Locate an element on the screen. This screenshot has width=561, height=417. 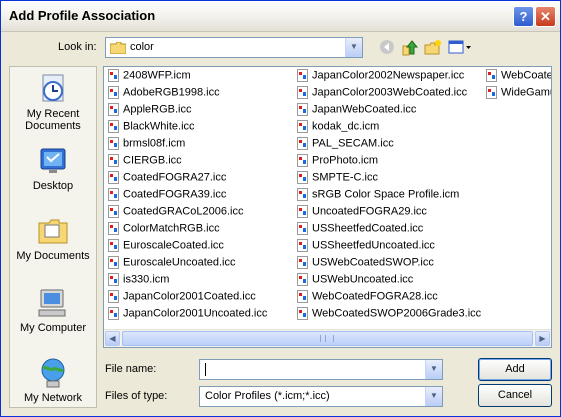
file-item: EuroscaleUncoated.icc is located at coordinates (187, 264).